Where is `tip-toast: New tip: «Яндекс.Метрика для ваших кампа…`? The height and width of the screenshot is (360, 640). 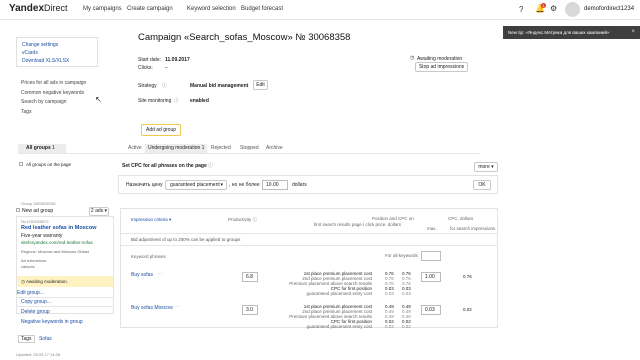
tip-toast: New tip: «Яндекс.Метрика для ваших кампа… is located at coordinates (571, 32).